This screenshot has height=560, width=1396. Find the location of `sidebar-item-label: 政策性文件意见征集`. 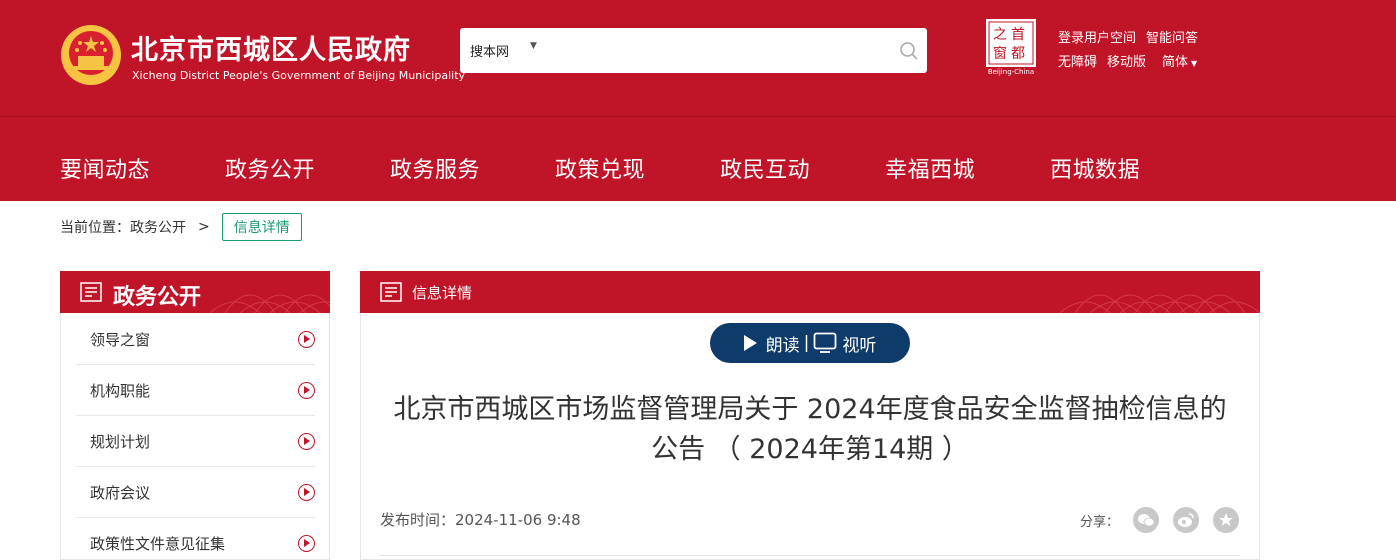

sidebar-item-label: 政策性文件意见征集 is located at coordinates (158, 543).